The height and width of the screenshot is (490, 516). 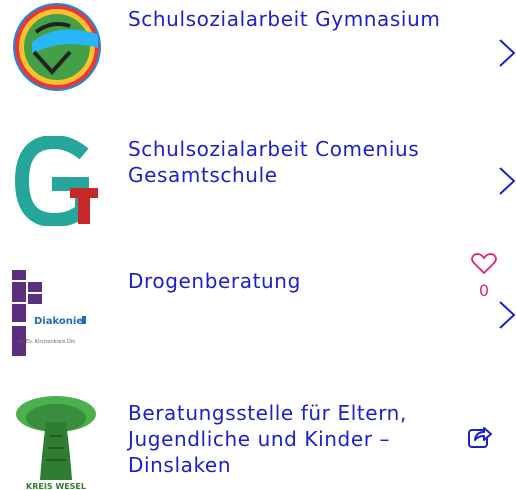 What do you see at coordinates (46, 342) in the screenshot?
I see `svg-text: im Ev. Kirchenkreis Din` at bounding box center [46, 342].